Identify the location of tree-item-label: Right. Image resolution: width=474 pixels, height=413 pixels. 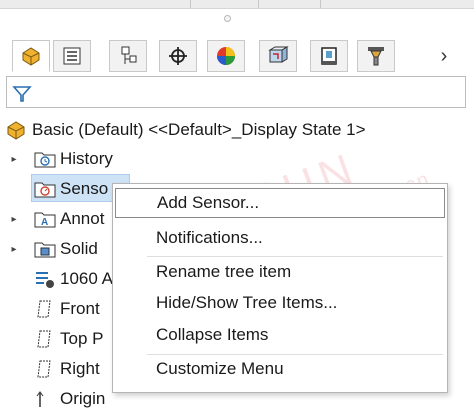
(80, 368).